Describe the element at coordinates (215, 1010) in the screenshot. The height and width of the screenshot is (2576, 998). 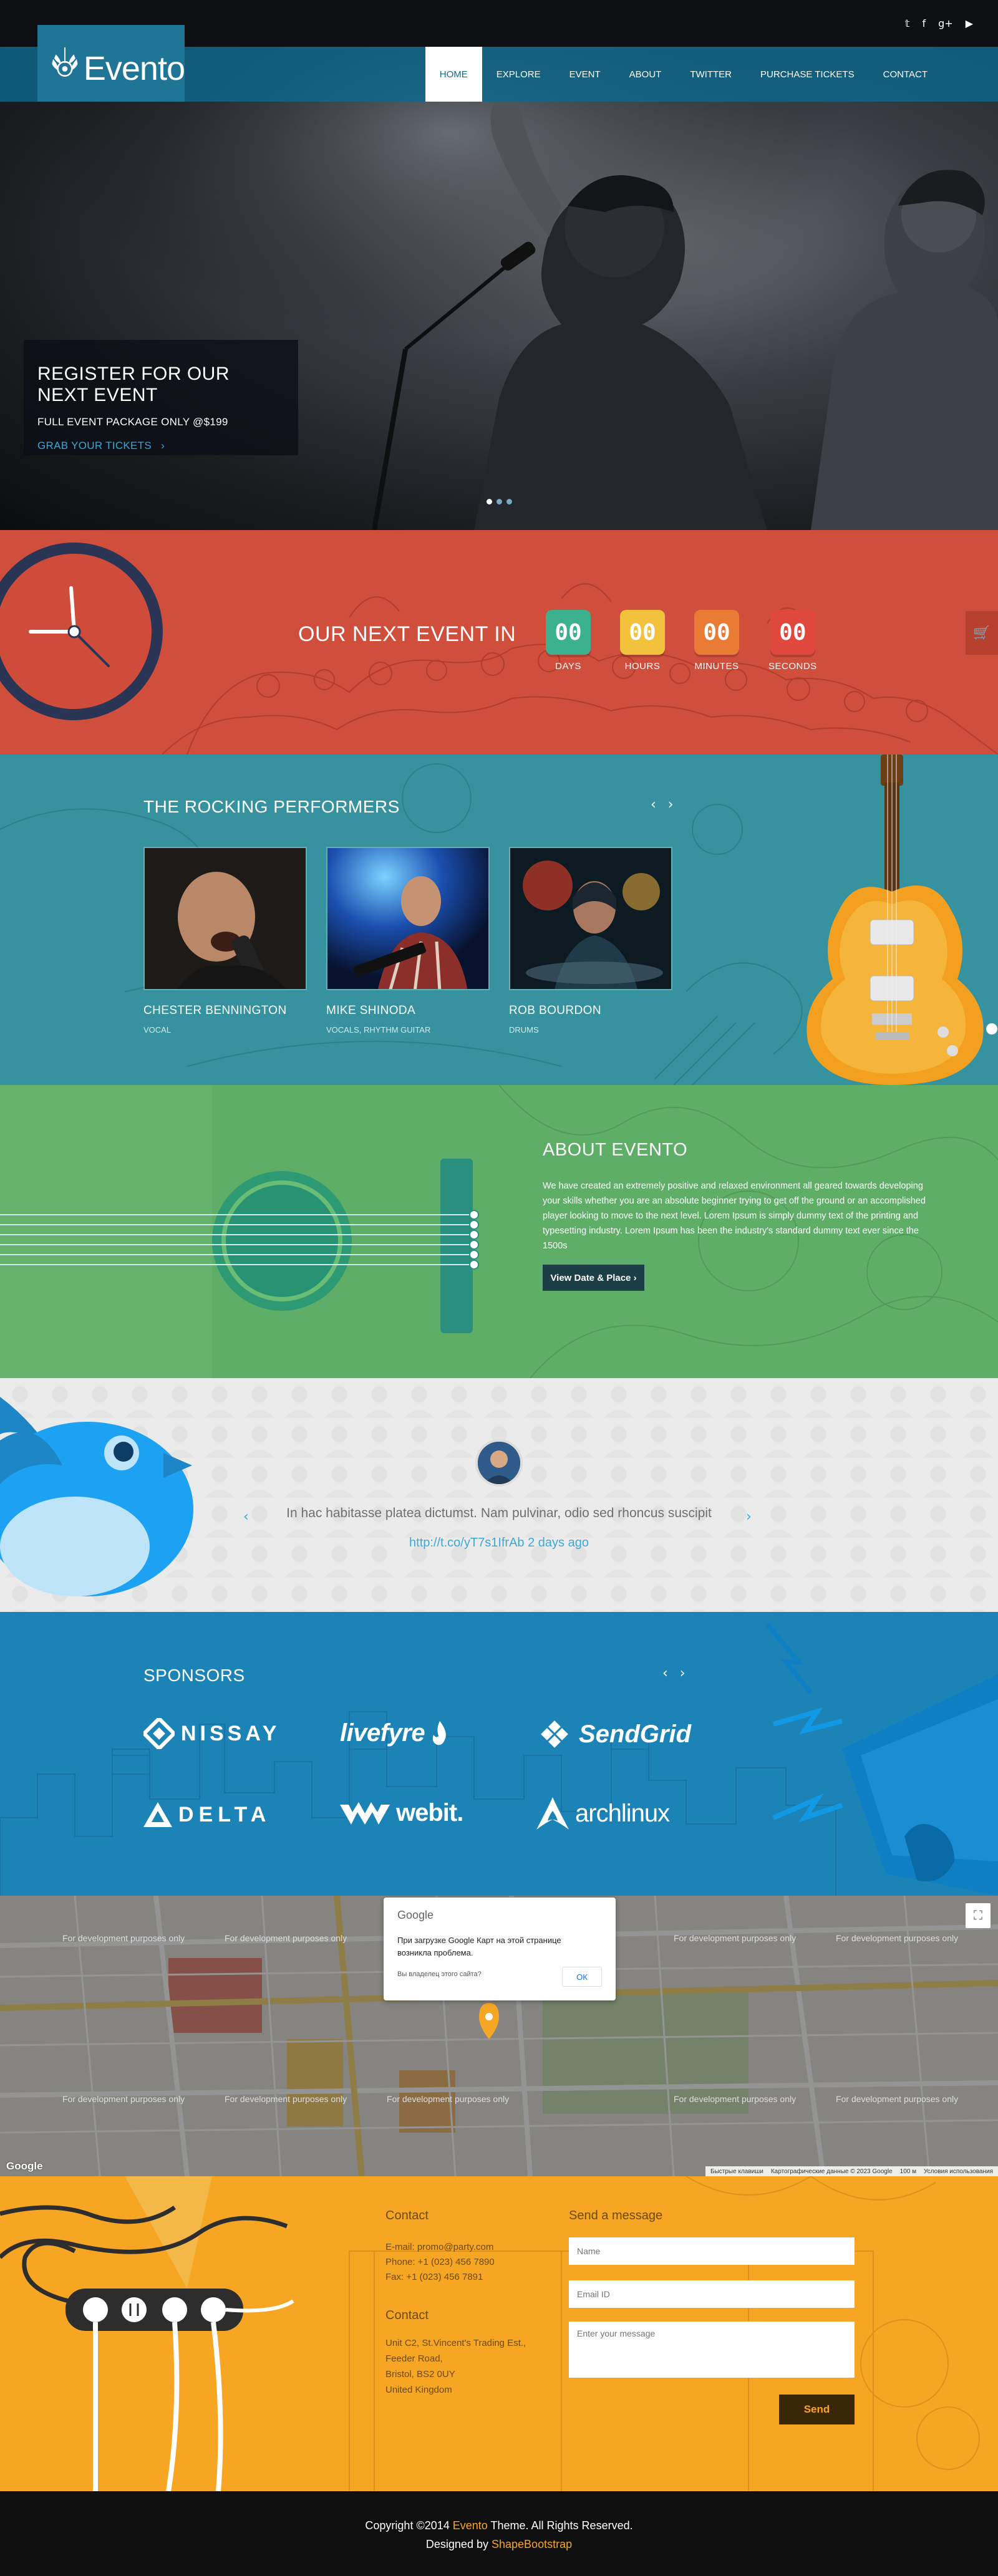
I see `performer-name: CHESTER BENNINGTON` at that location.